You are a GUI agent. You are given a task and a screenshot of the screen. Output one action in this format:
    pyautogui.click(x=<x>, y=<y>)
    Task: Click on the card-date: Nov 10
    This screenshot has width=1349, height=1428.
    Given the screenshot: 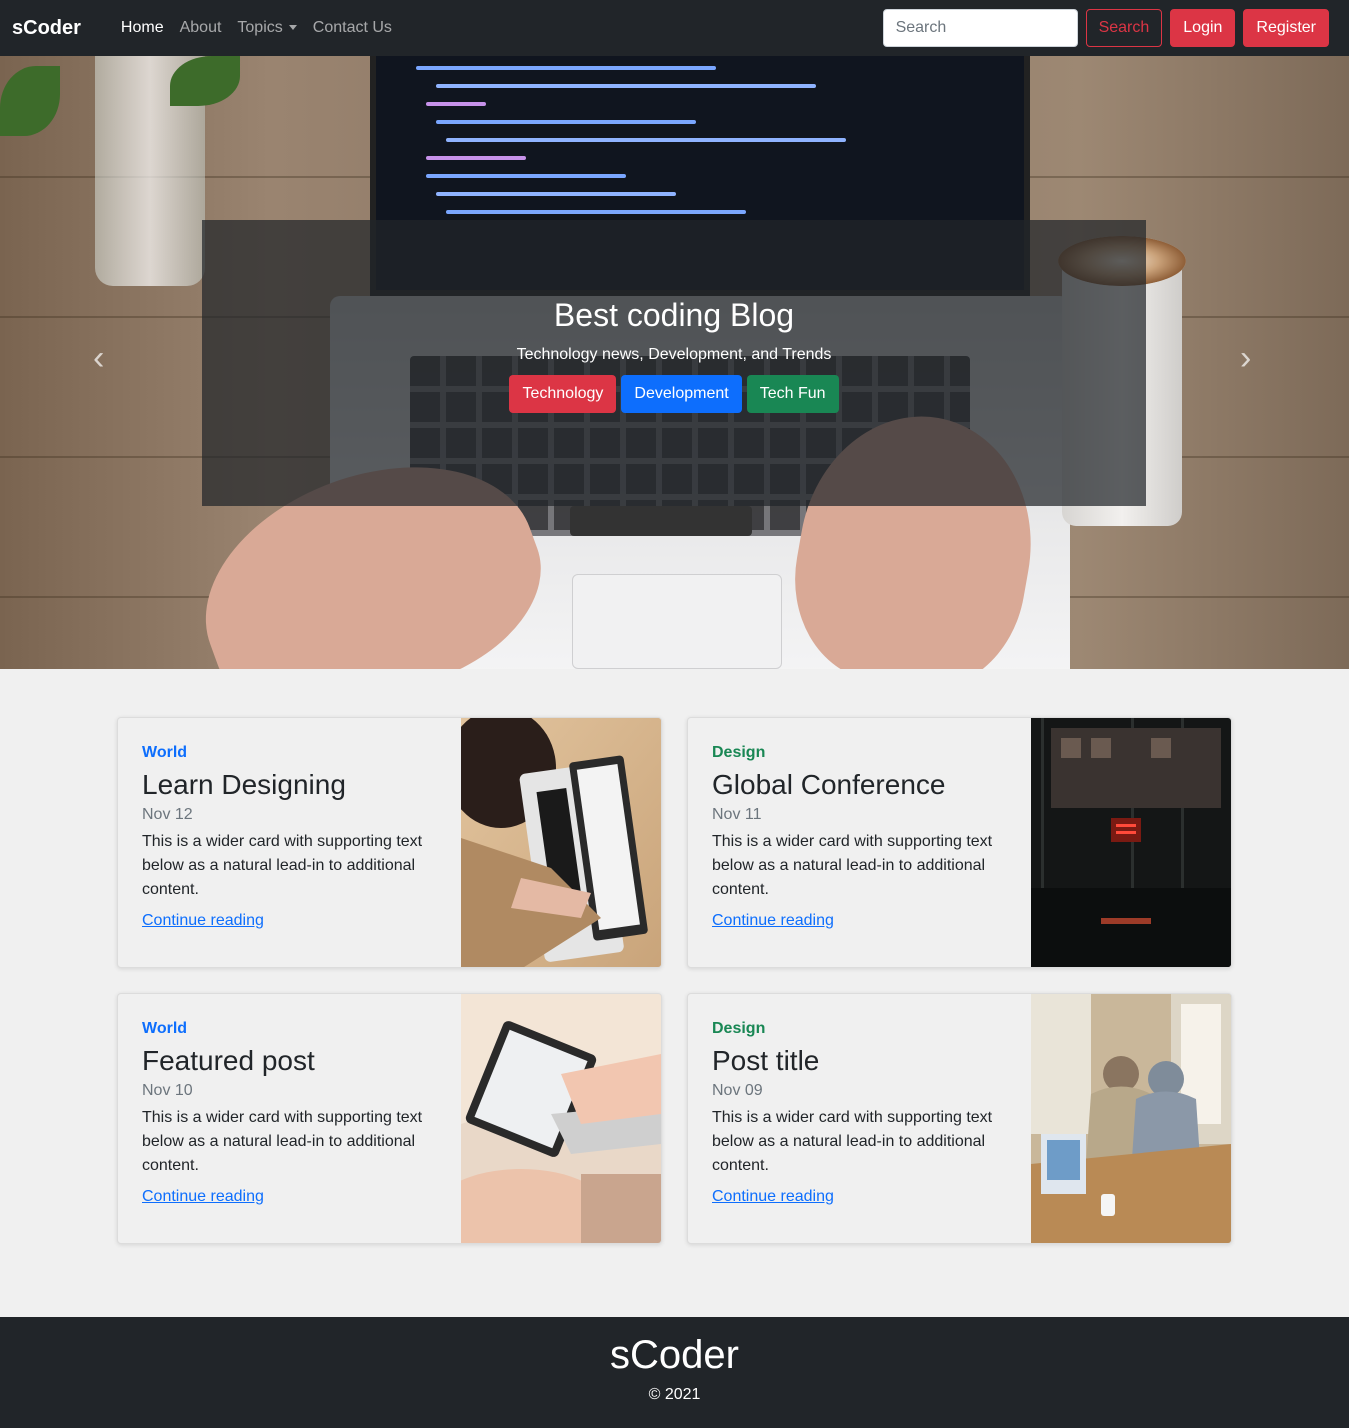 What is the action you would take?
    pyautogui.click(x=167, y=1090)
    